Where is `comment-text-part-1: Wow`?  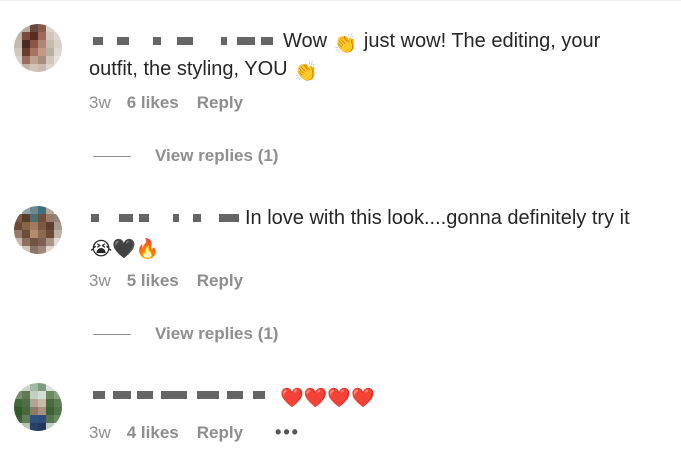
comment-text-part-1: Wow is located at coordinates (305, 41).